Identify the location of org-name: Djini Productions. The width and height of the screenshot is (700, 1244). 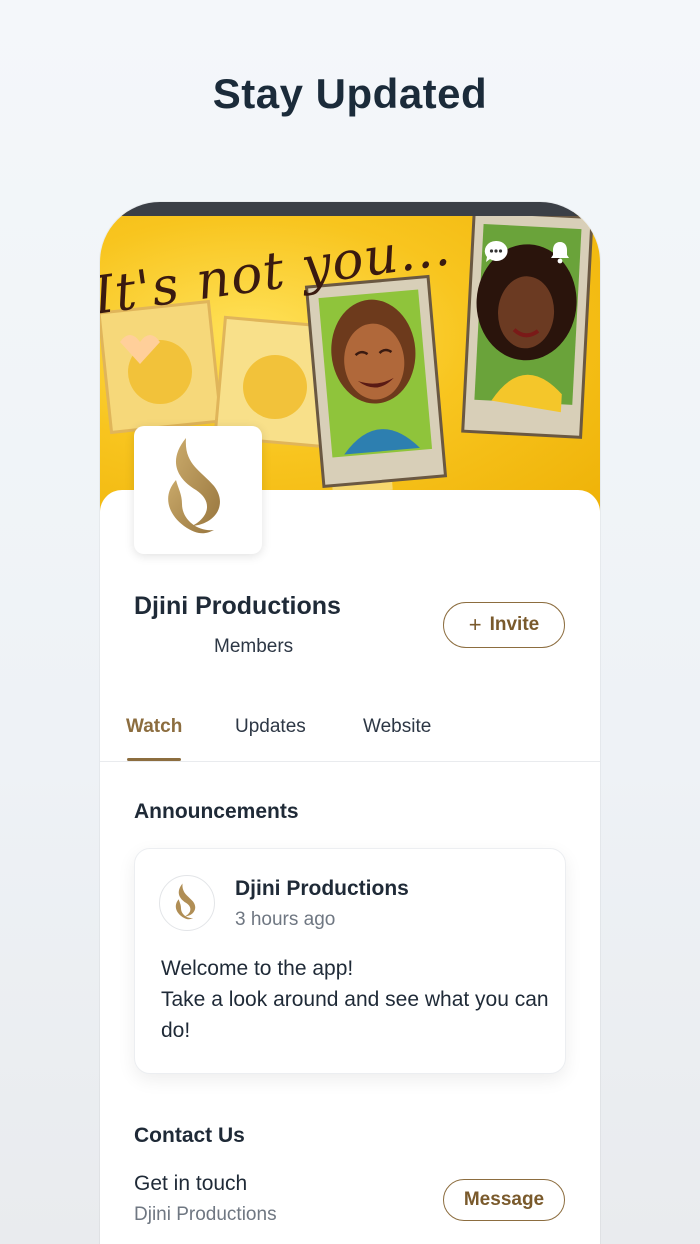
(237, 606).